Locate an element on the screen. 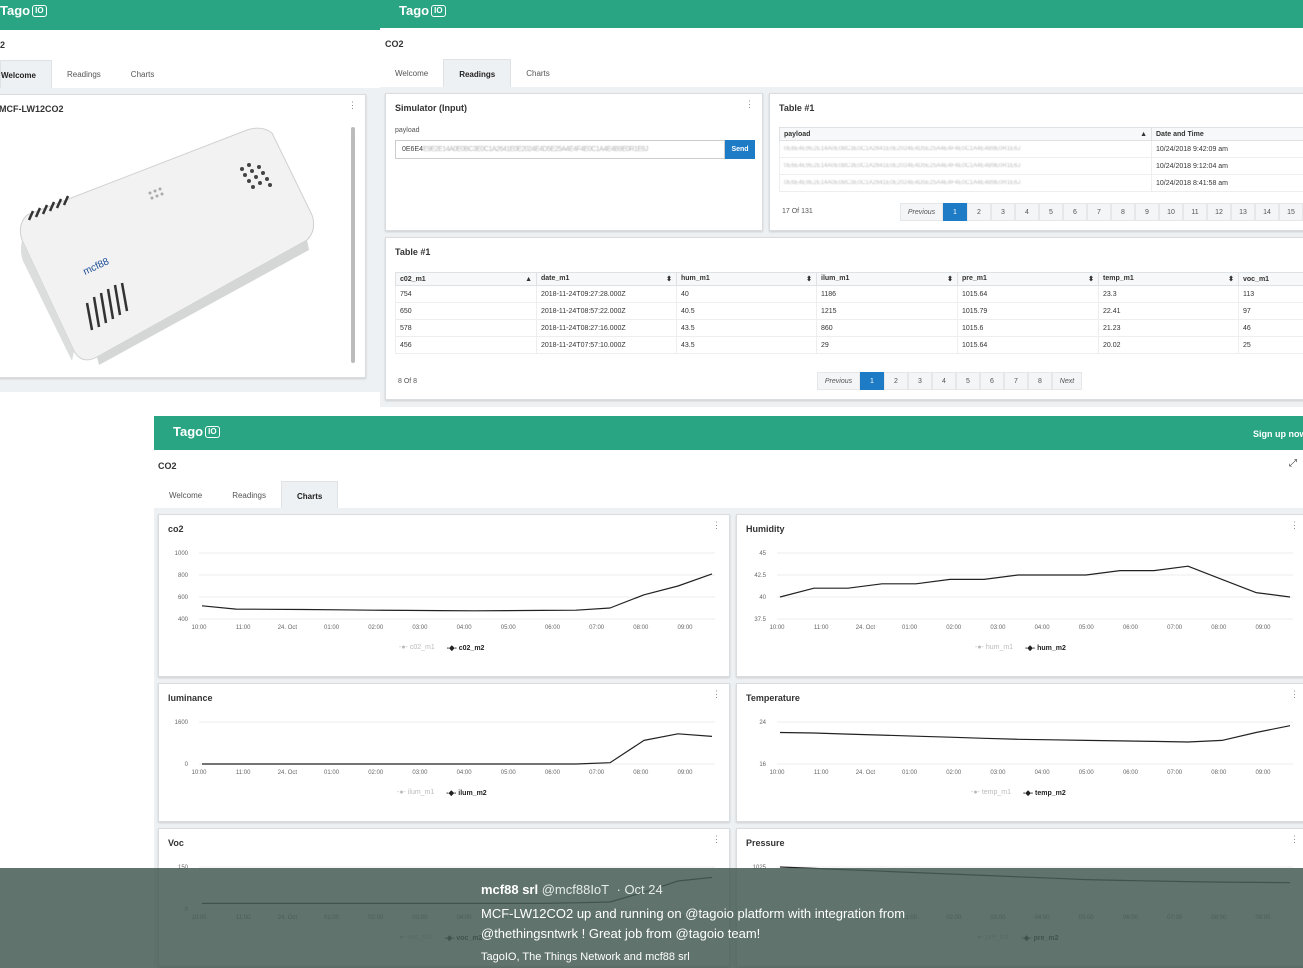 The height and width of the screenshot is (968, 1303). cell: 456 is located at coordinates (466, 345).